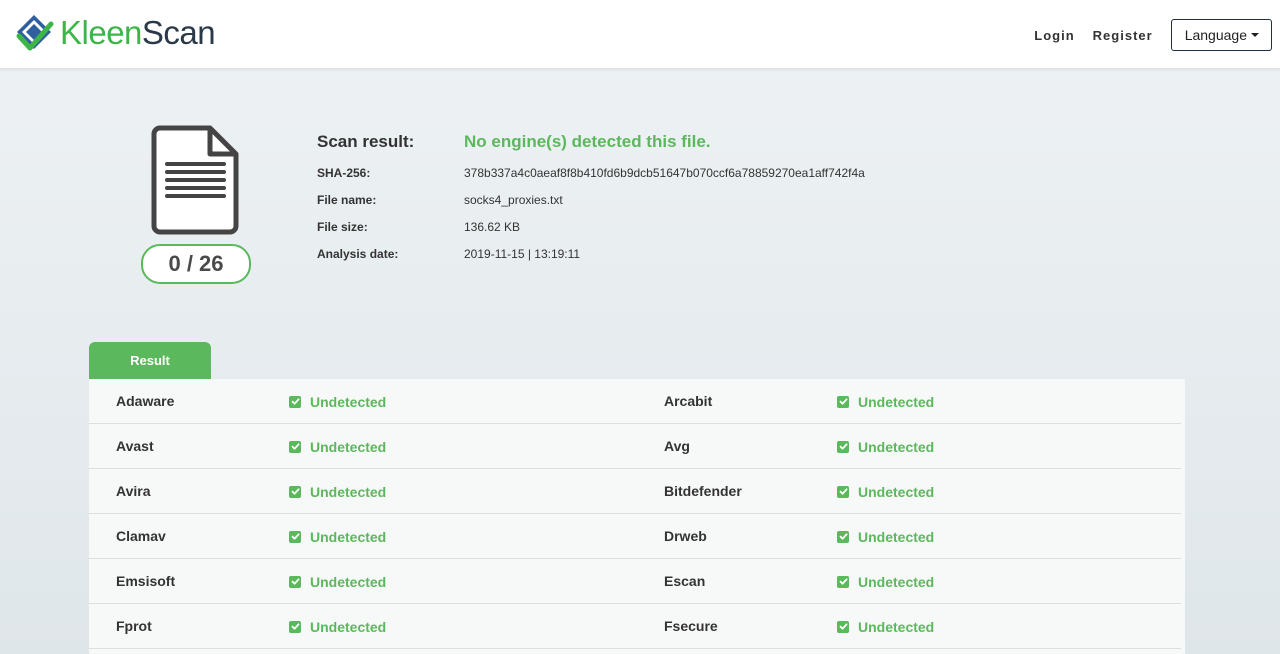 The width and height of the screenshot is (1280, 654). I want to click on kleenscan-logo: KleenScan, so click(115, 33).